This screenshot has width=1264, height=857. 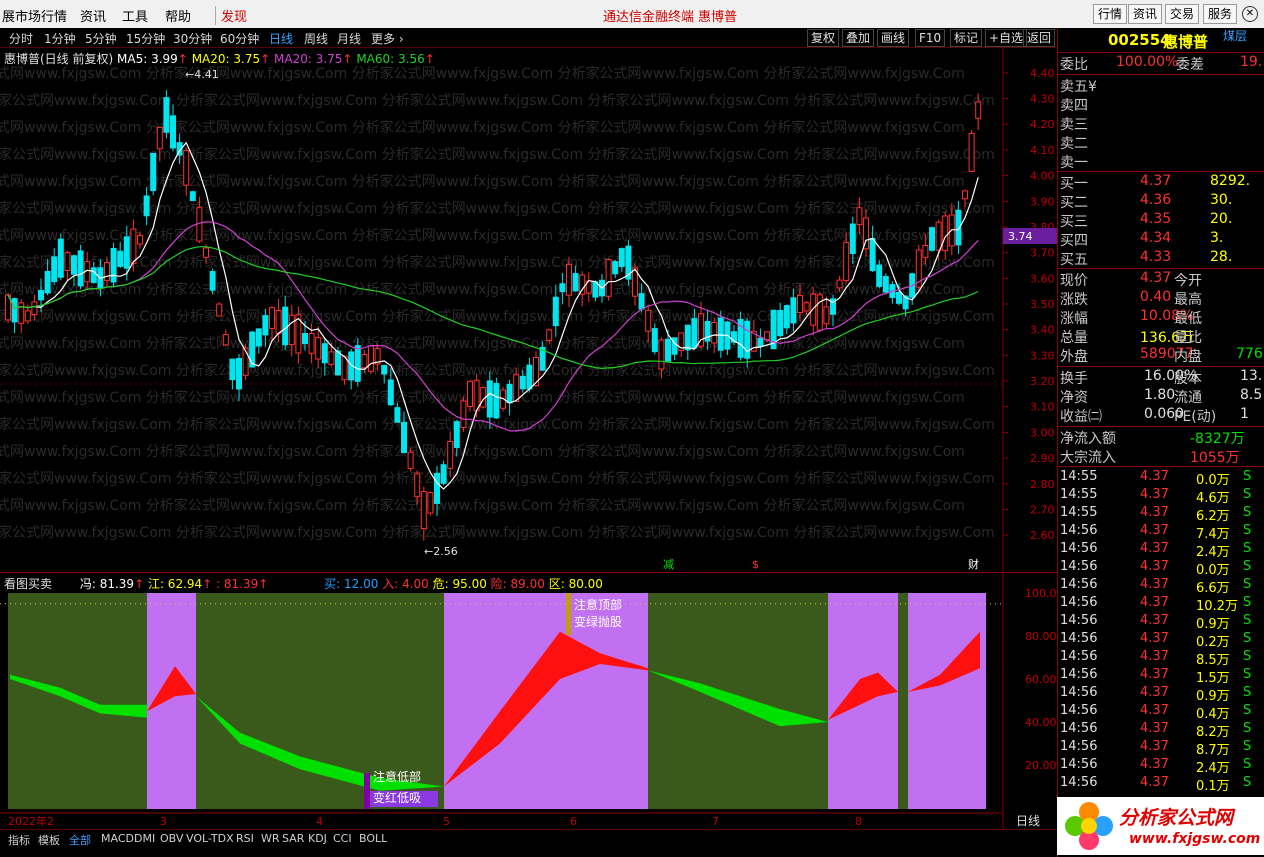 I want to click on price-y-tick-label: 2.80, so click(x=1042, y=484).